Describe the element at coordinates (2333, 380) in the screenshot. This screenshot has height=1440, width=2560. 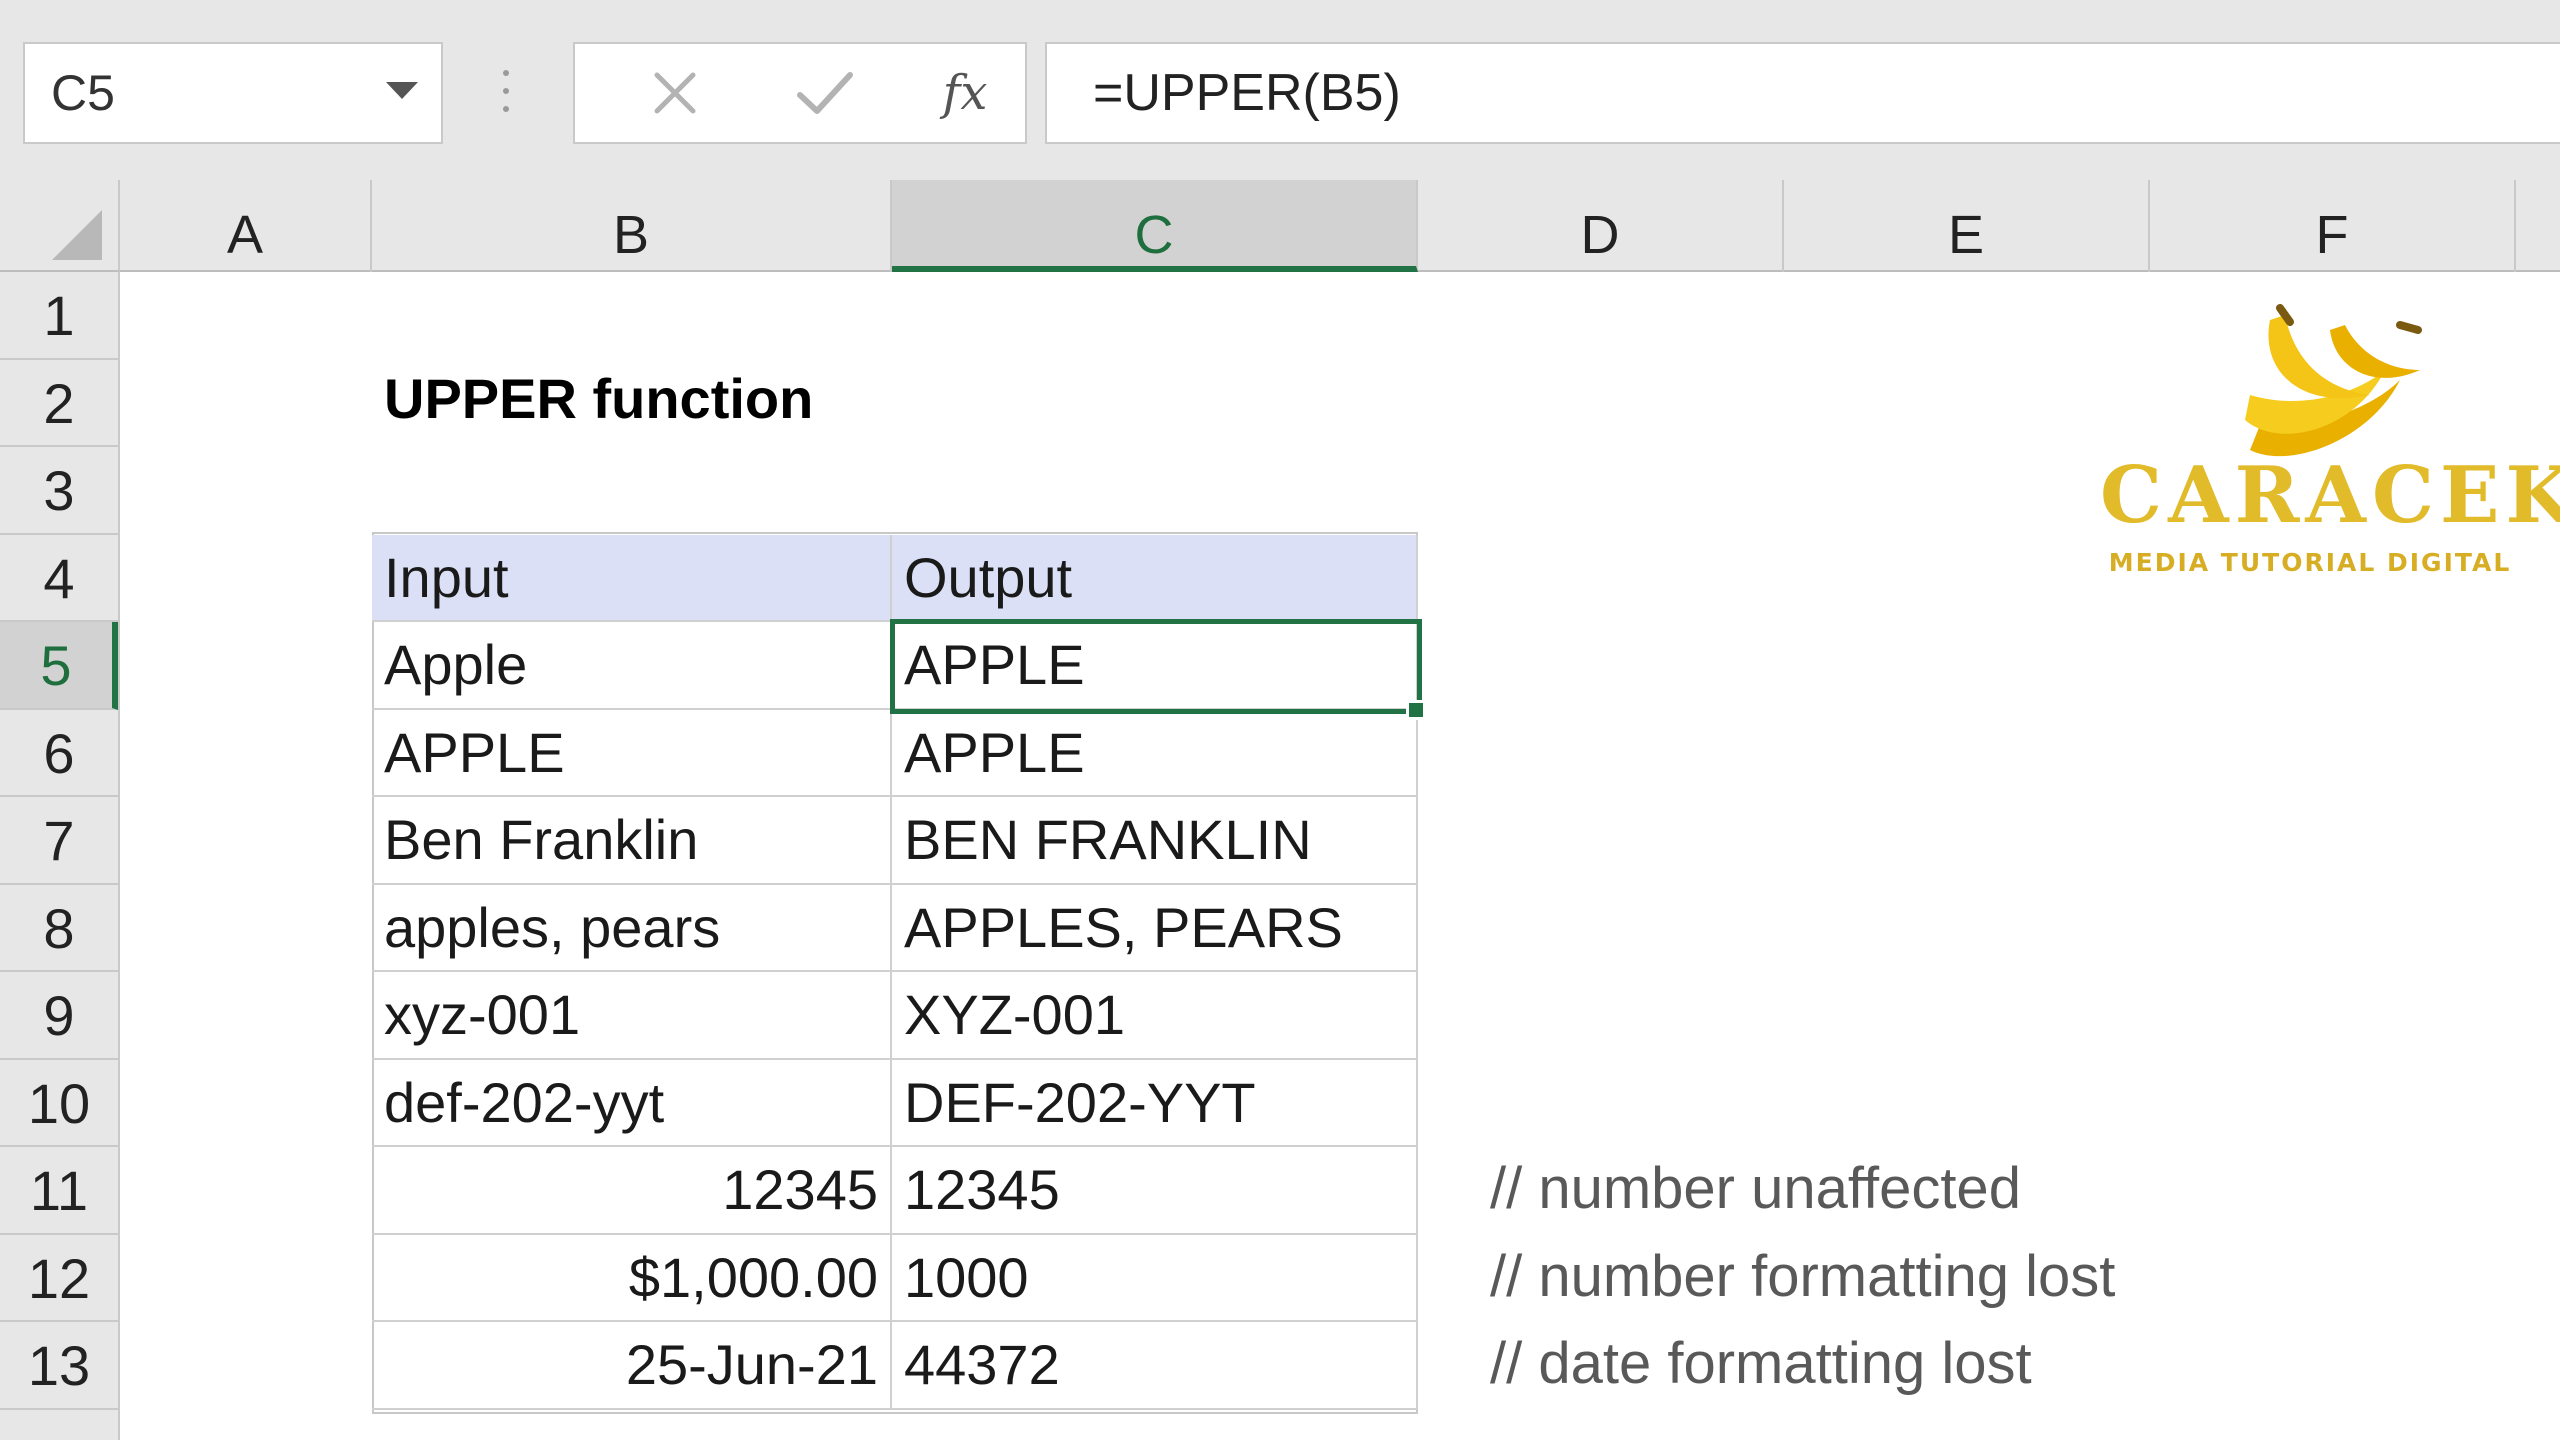
I see `banana-icon` at that location.